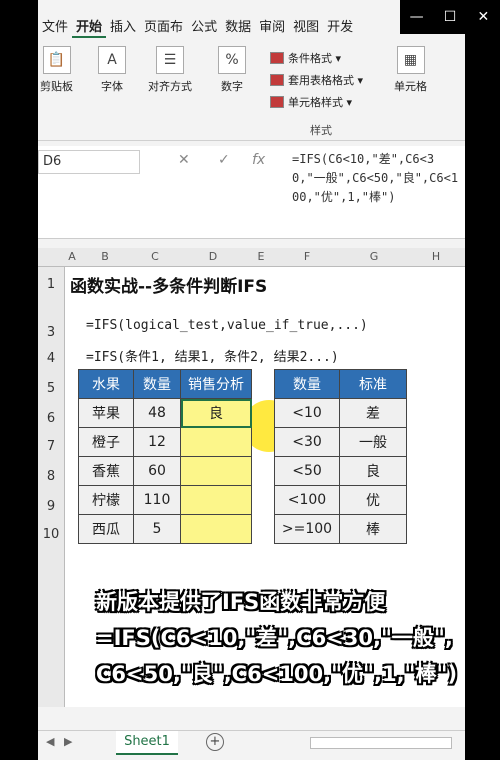 Image resolution: width=500 pixels, height=760 pixels. I want to click on col-h: H, so click(436, 256).